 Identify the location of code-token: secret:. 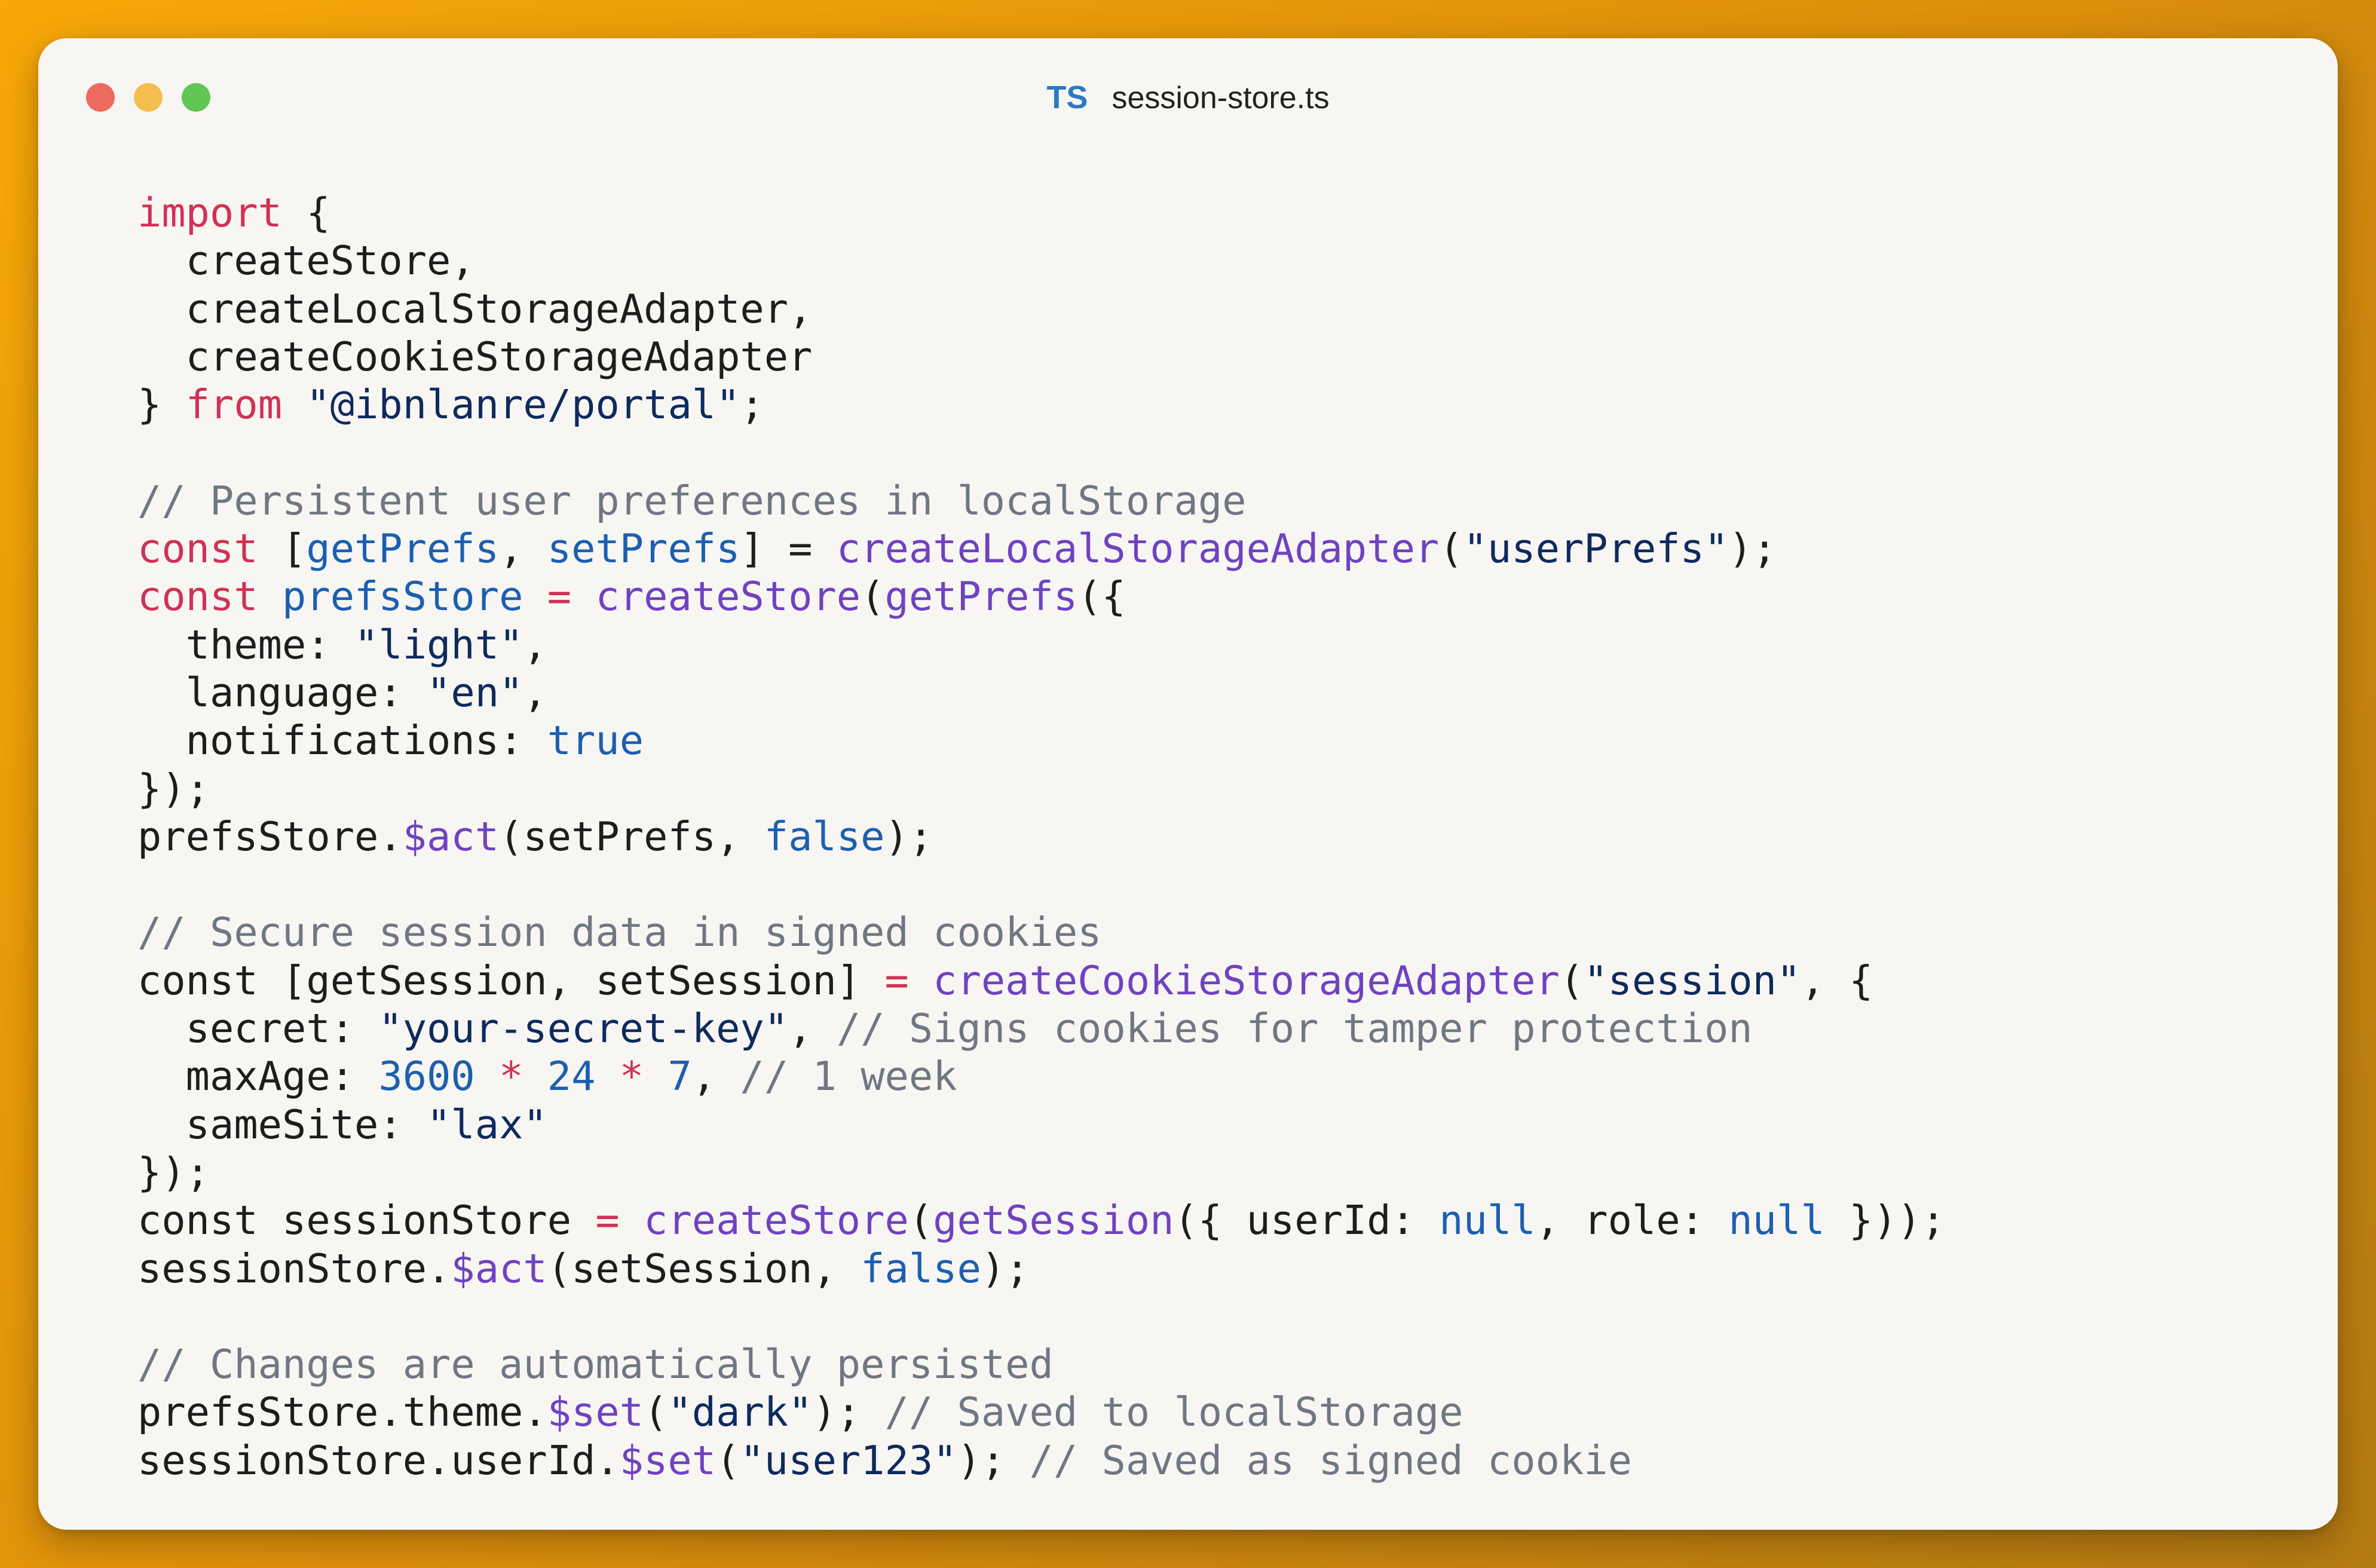
(258, 1028).